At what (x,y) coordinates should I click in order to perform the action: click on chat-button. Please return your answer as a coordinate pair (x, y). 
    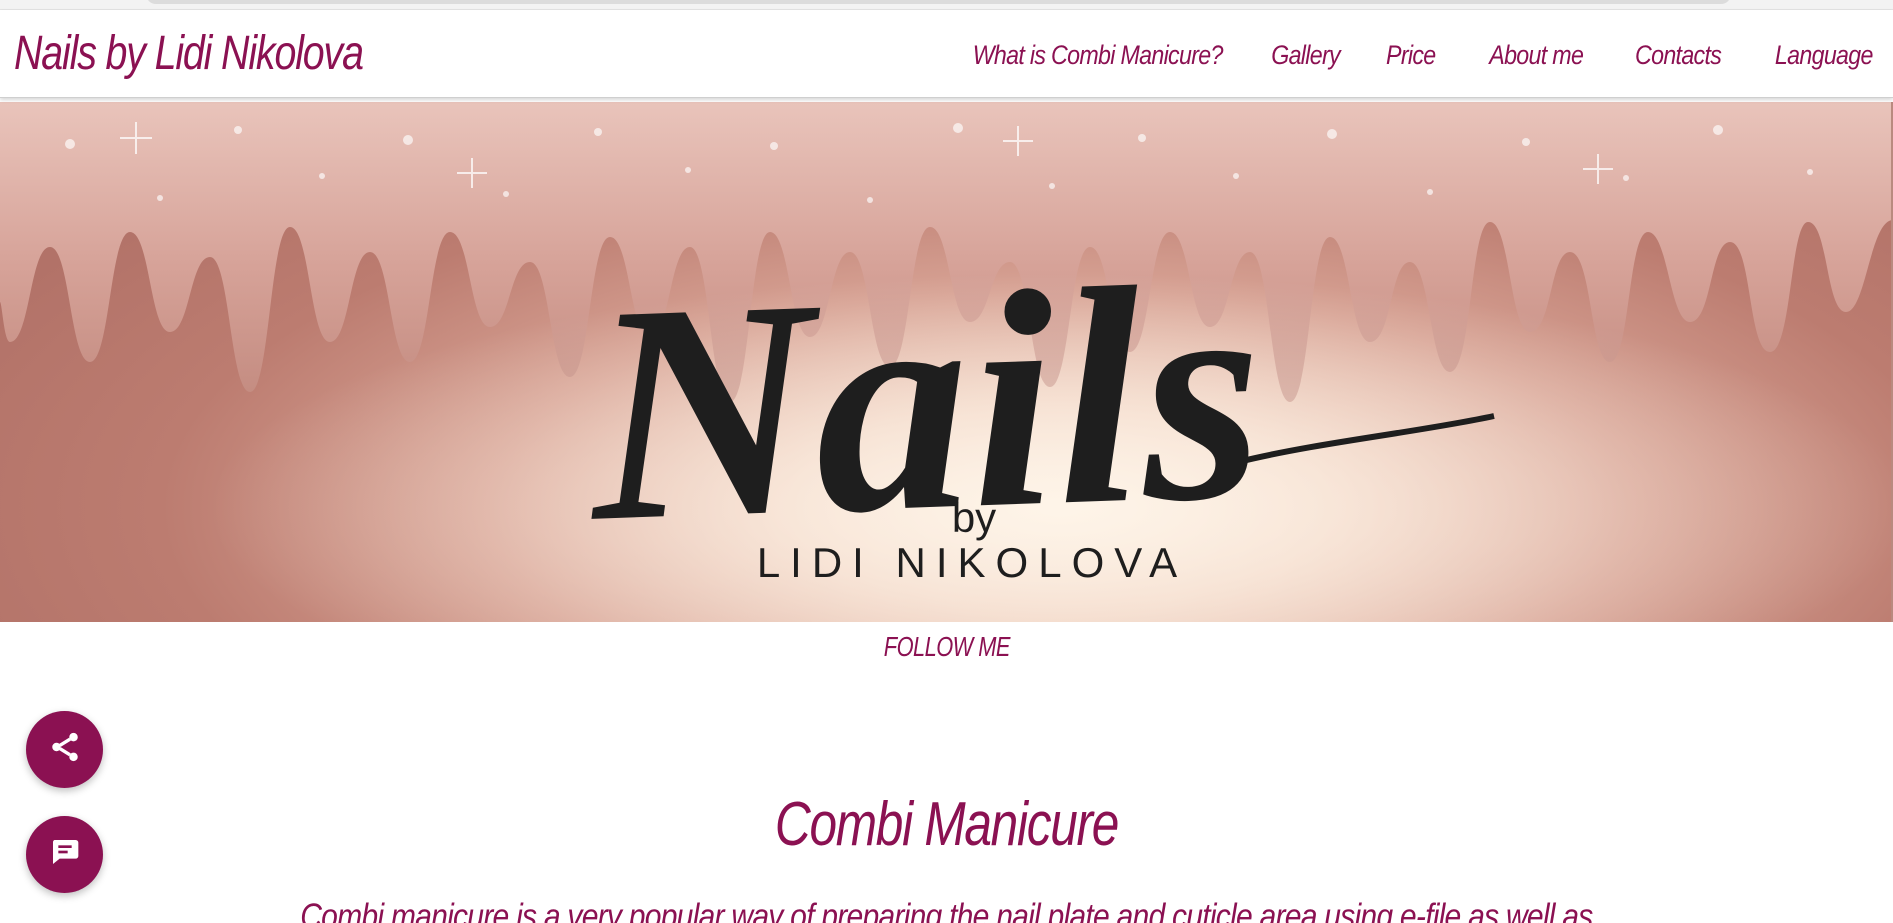
    Looking at the image, I should click on (64, 854).